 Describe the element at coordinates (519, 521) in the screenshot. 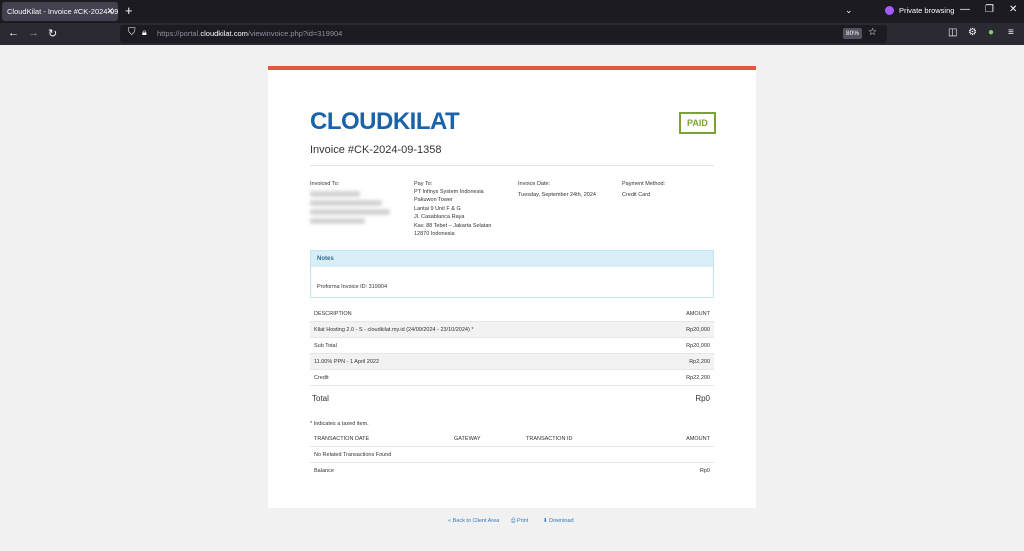

I see `print-link: ⎙ Print` at that location.